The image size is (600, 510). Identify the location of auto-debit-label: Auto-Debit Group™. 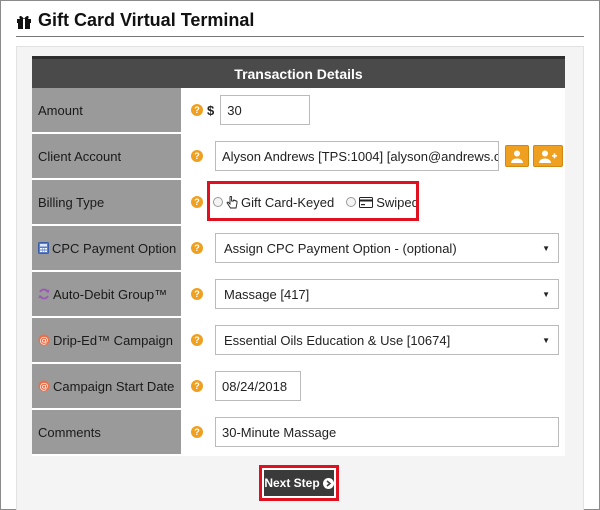
(107, 294).